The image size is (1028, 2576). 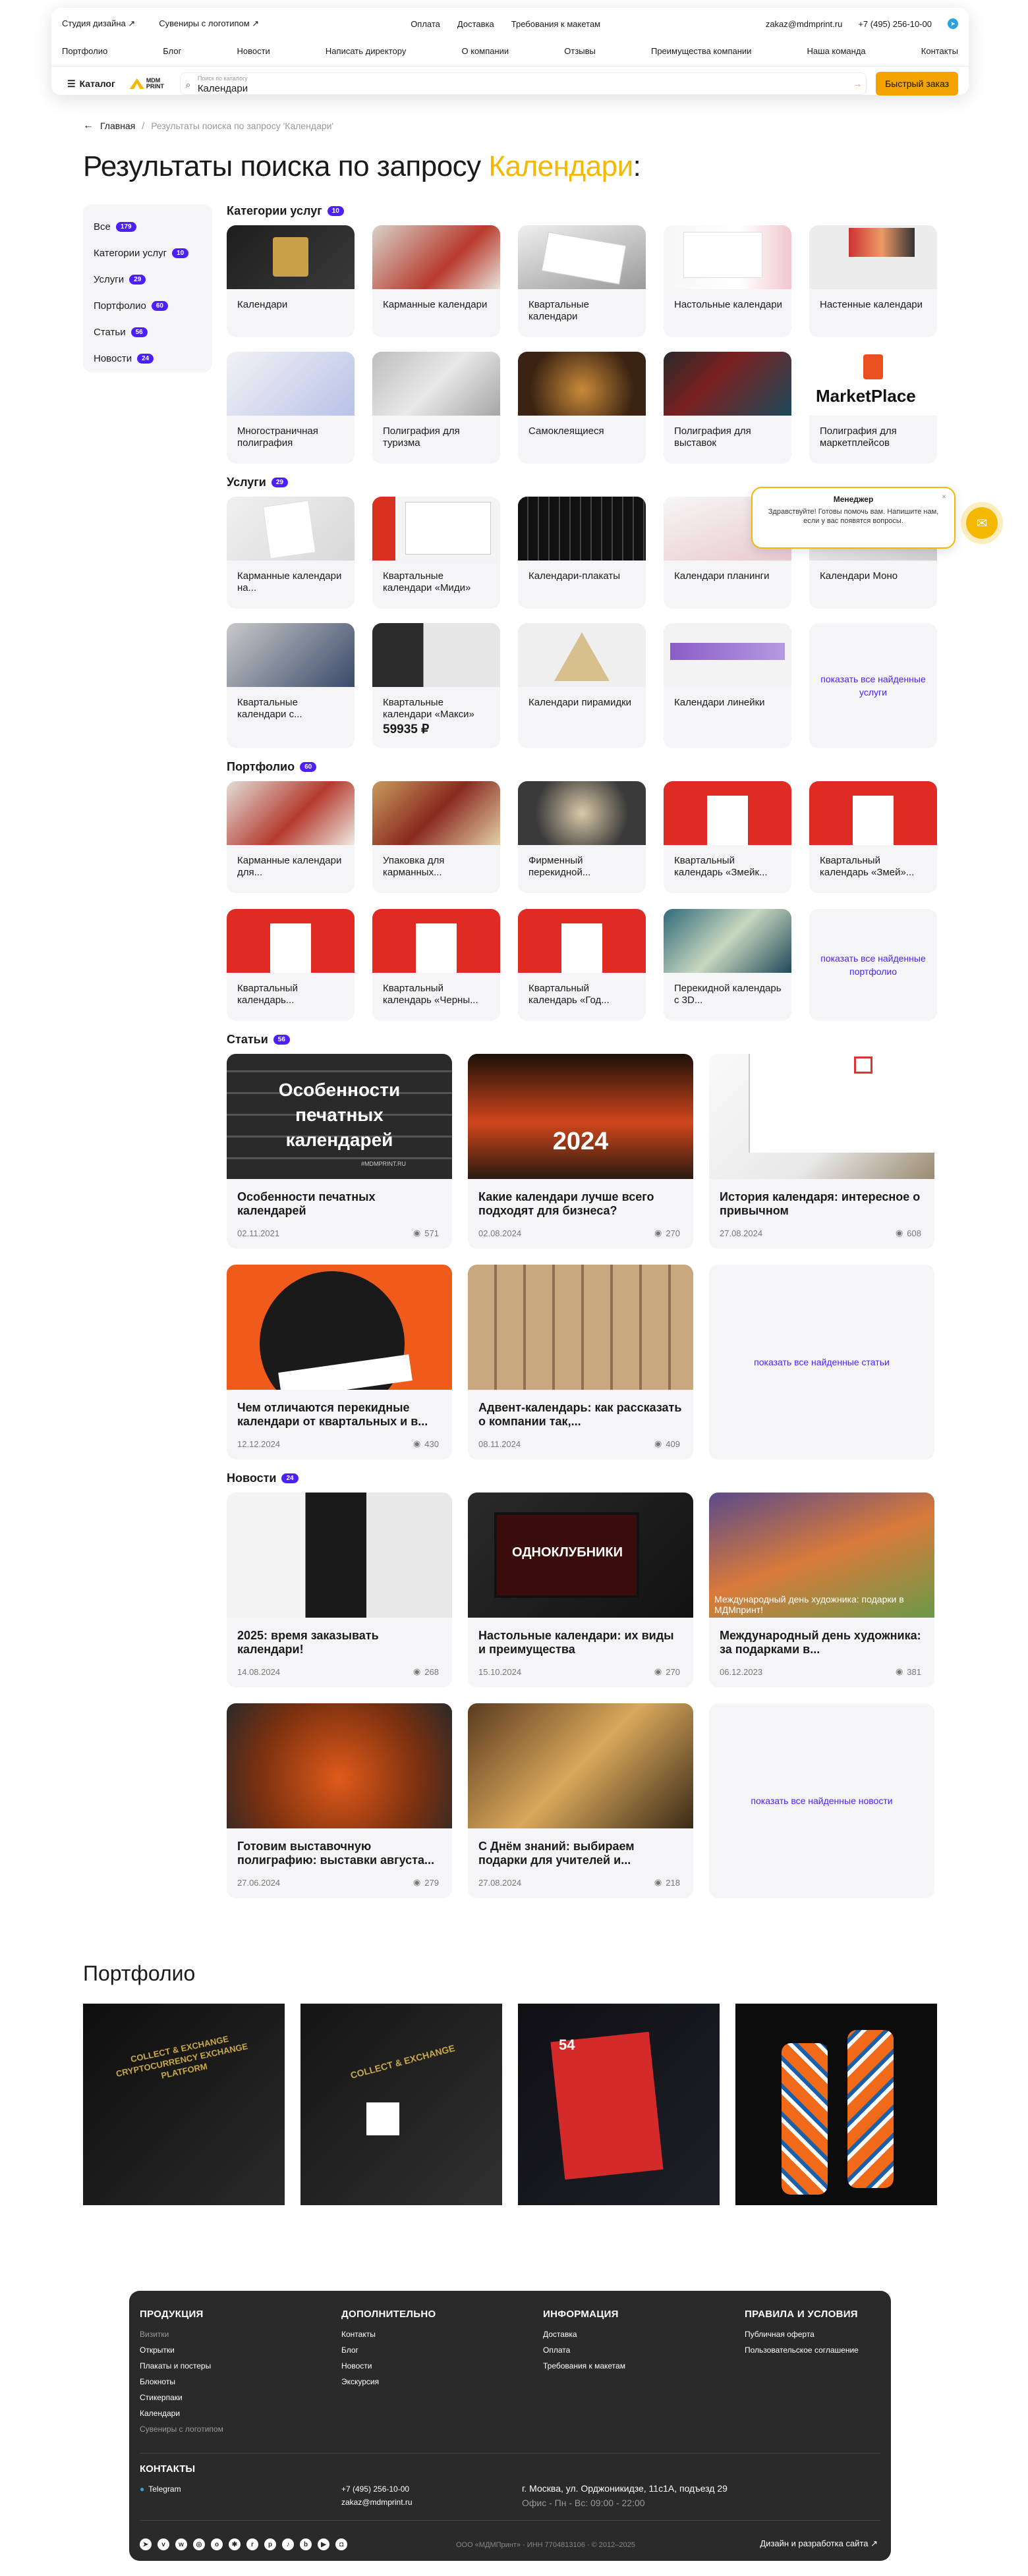 What do you see at coordinates (148, 279) in the screenshot?
I see `filter-services: Услуги 29` at bounding box center [148, 279].